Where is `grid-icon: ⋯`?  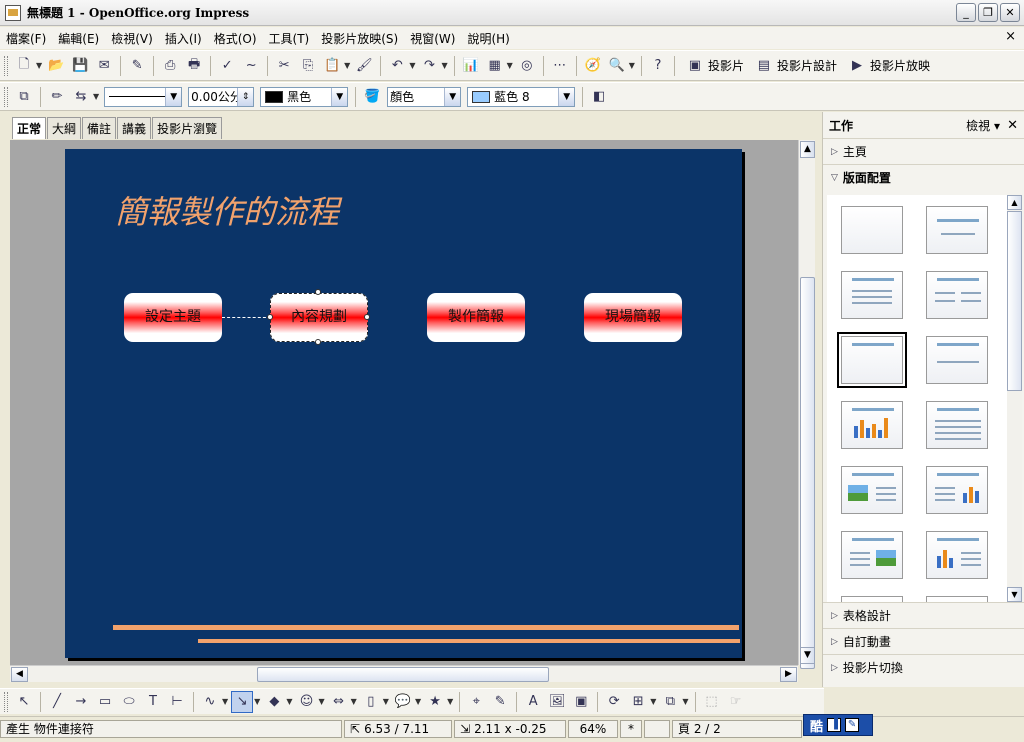 grid-icon: ⋯ is located at coordinates (560, 66).